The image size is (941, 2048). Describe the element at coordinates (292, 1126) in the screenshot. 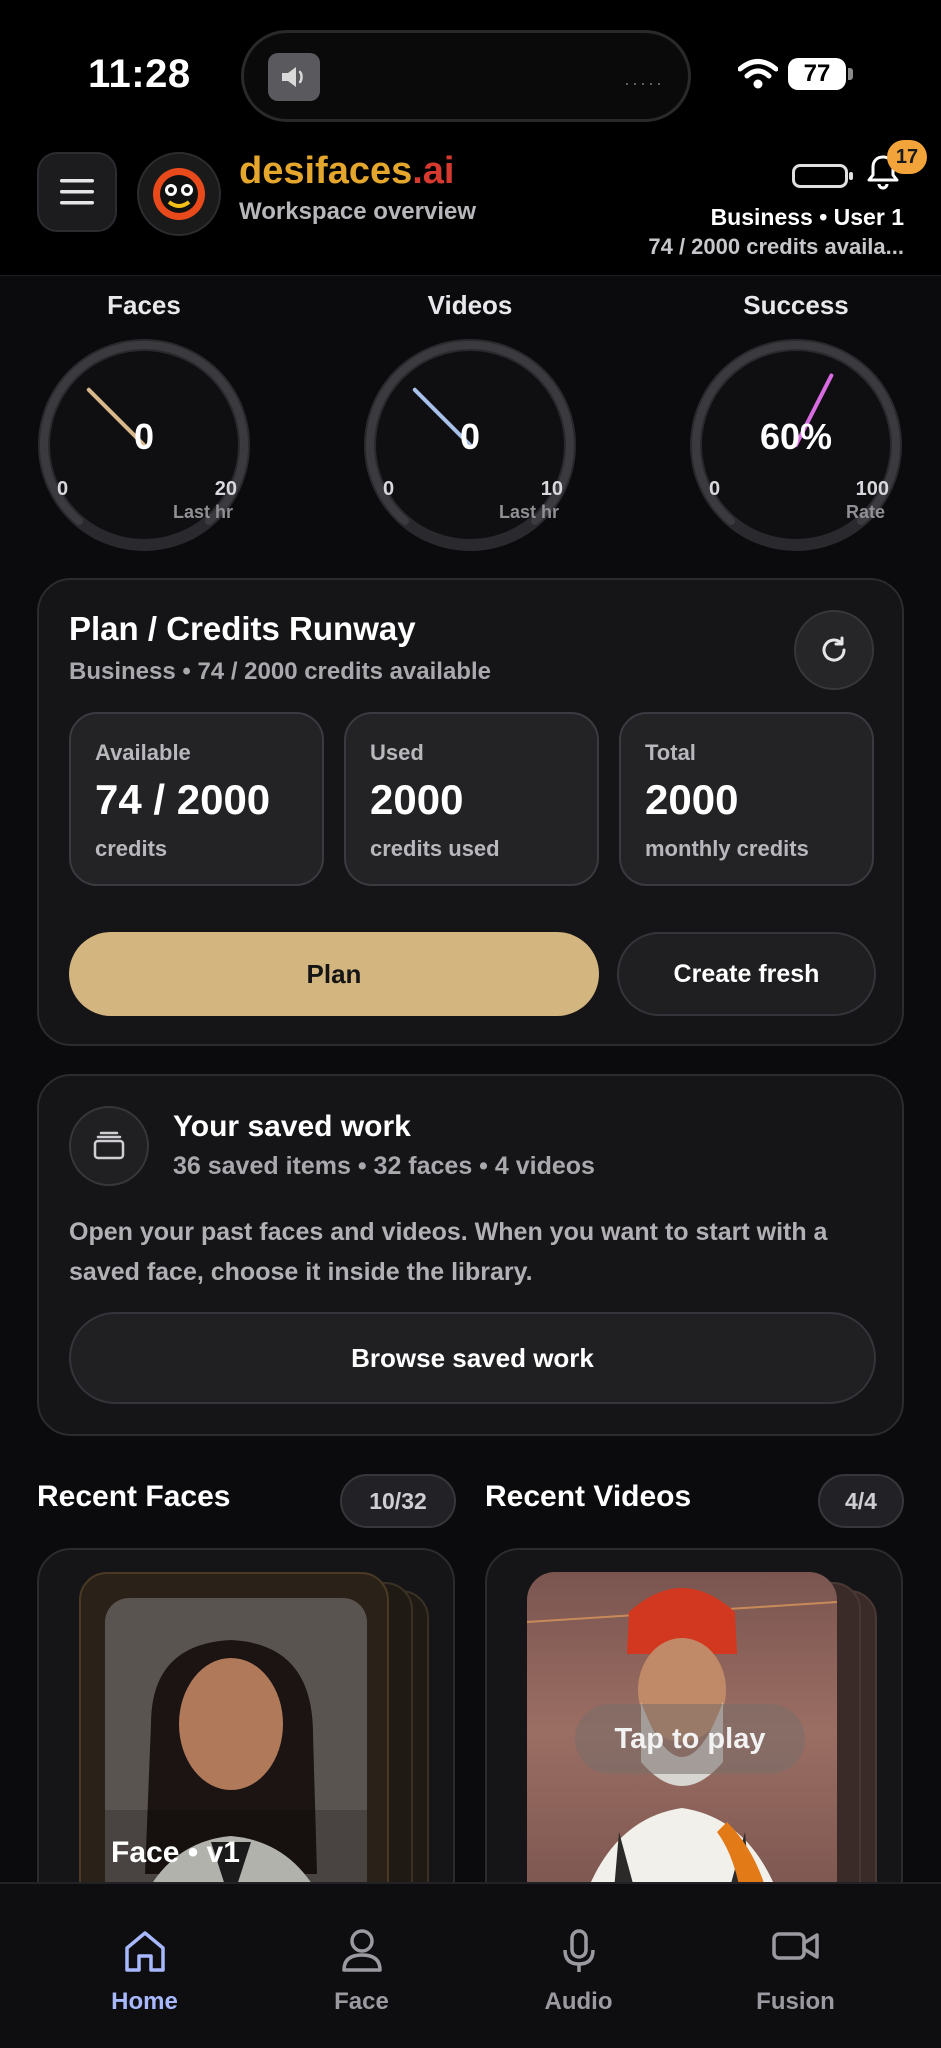

I see `saved-title: Your saved work` at that location.